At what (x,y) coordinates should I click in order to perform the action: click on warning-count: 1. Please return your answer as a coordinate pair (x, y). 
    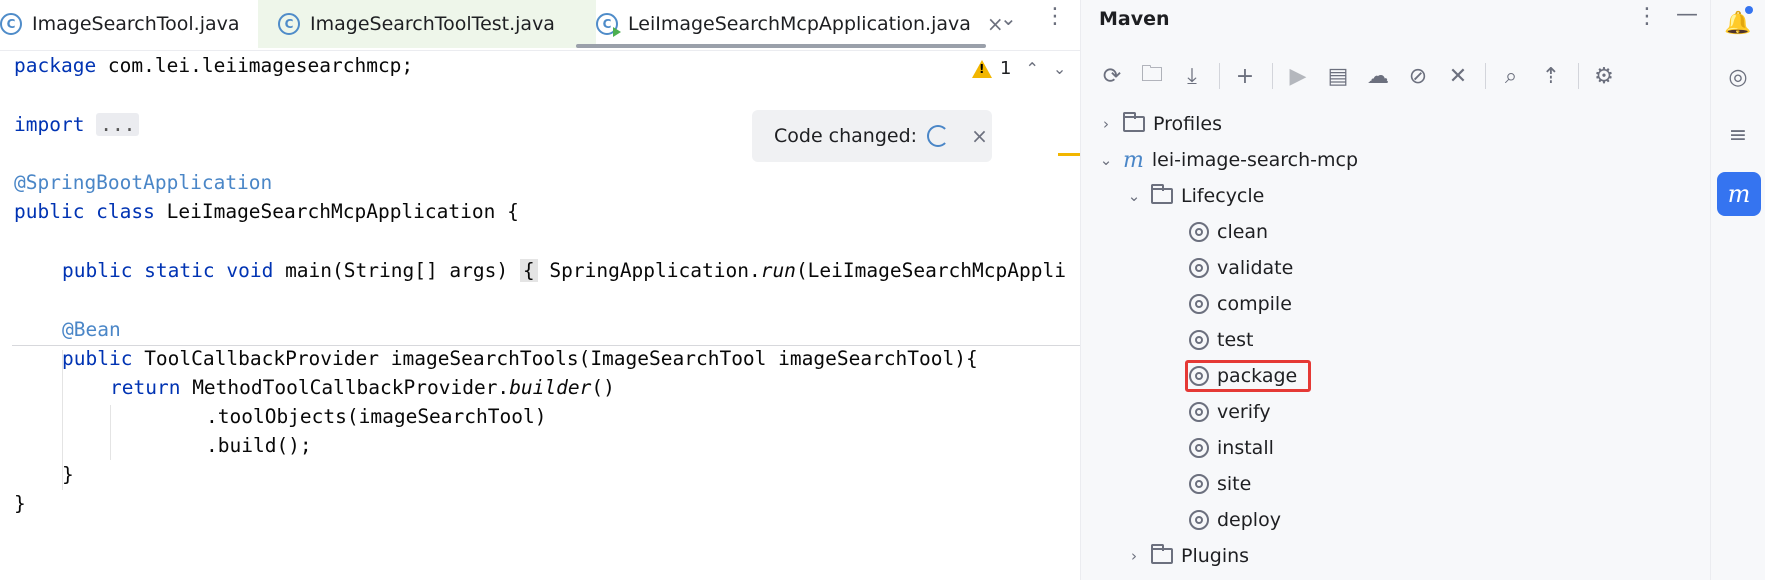
    Looking at the image, I should click on (1006, 68).